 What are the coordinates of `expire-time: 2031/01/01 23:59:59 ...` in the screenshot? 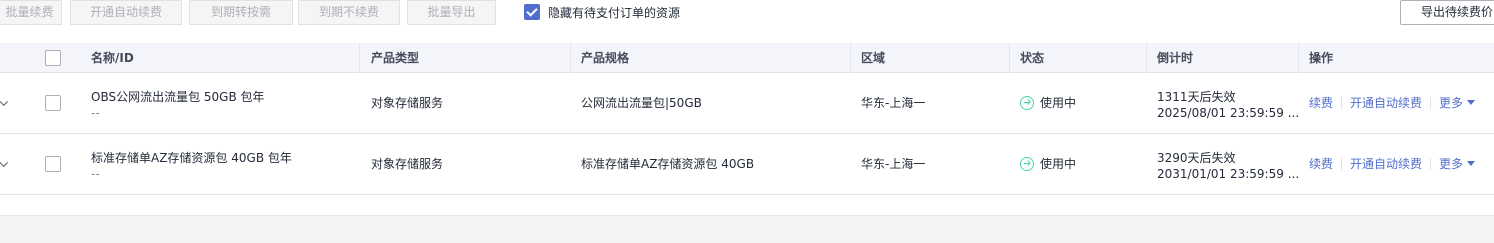 It's located at (1228, 174).